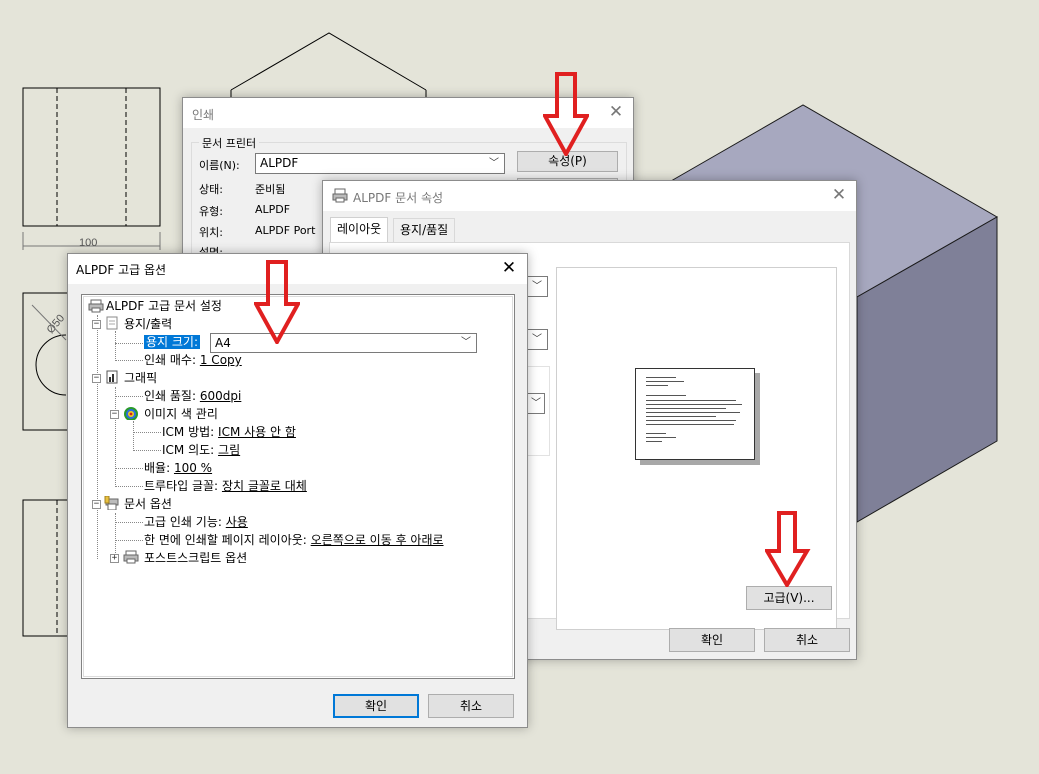 This screenshot has width=1039, height=774. I want to click on advanced-features-label: 고급 인쇄 기능:, so click(183, 522).